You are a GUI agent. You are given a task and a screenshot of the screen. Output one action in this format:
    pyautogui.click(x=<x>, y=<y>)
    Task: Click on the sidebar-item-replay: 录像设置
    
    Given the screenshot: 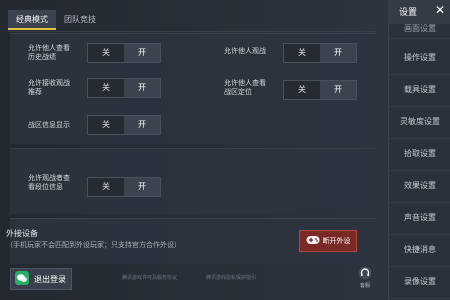 What is the action you would take?
    pyautogui.click(x=419, y=282)
    